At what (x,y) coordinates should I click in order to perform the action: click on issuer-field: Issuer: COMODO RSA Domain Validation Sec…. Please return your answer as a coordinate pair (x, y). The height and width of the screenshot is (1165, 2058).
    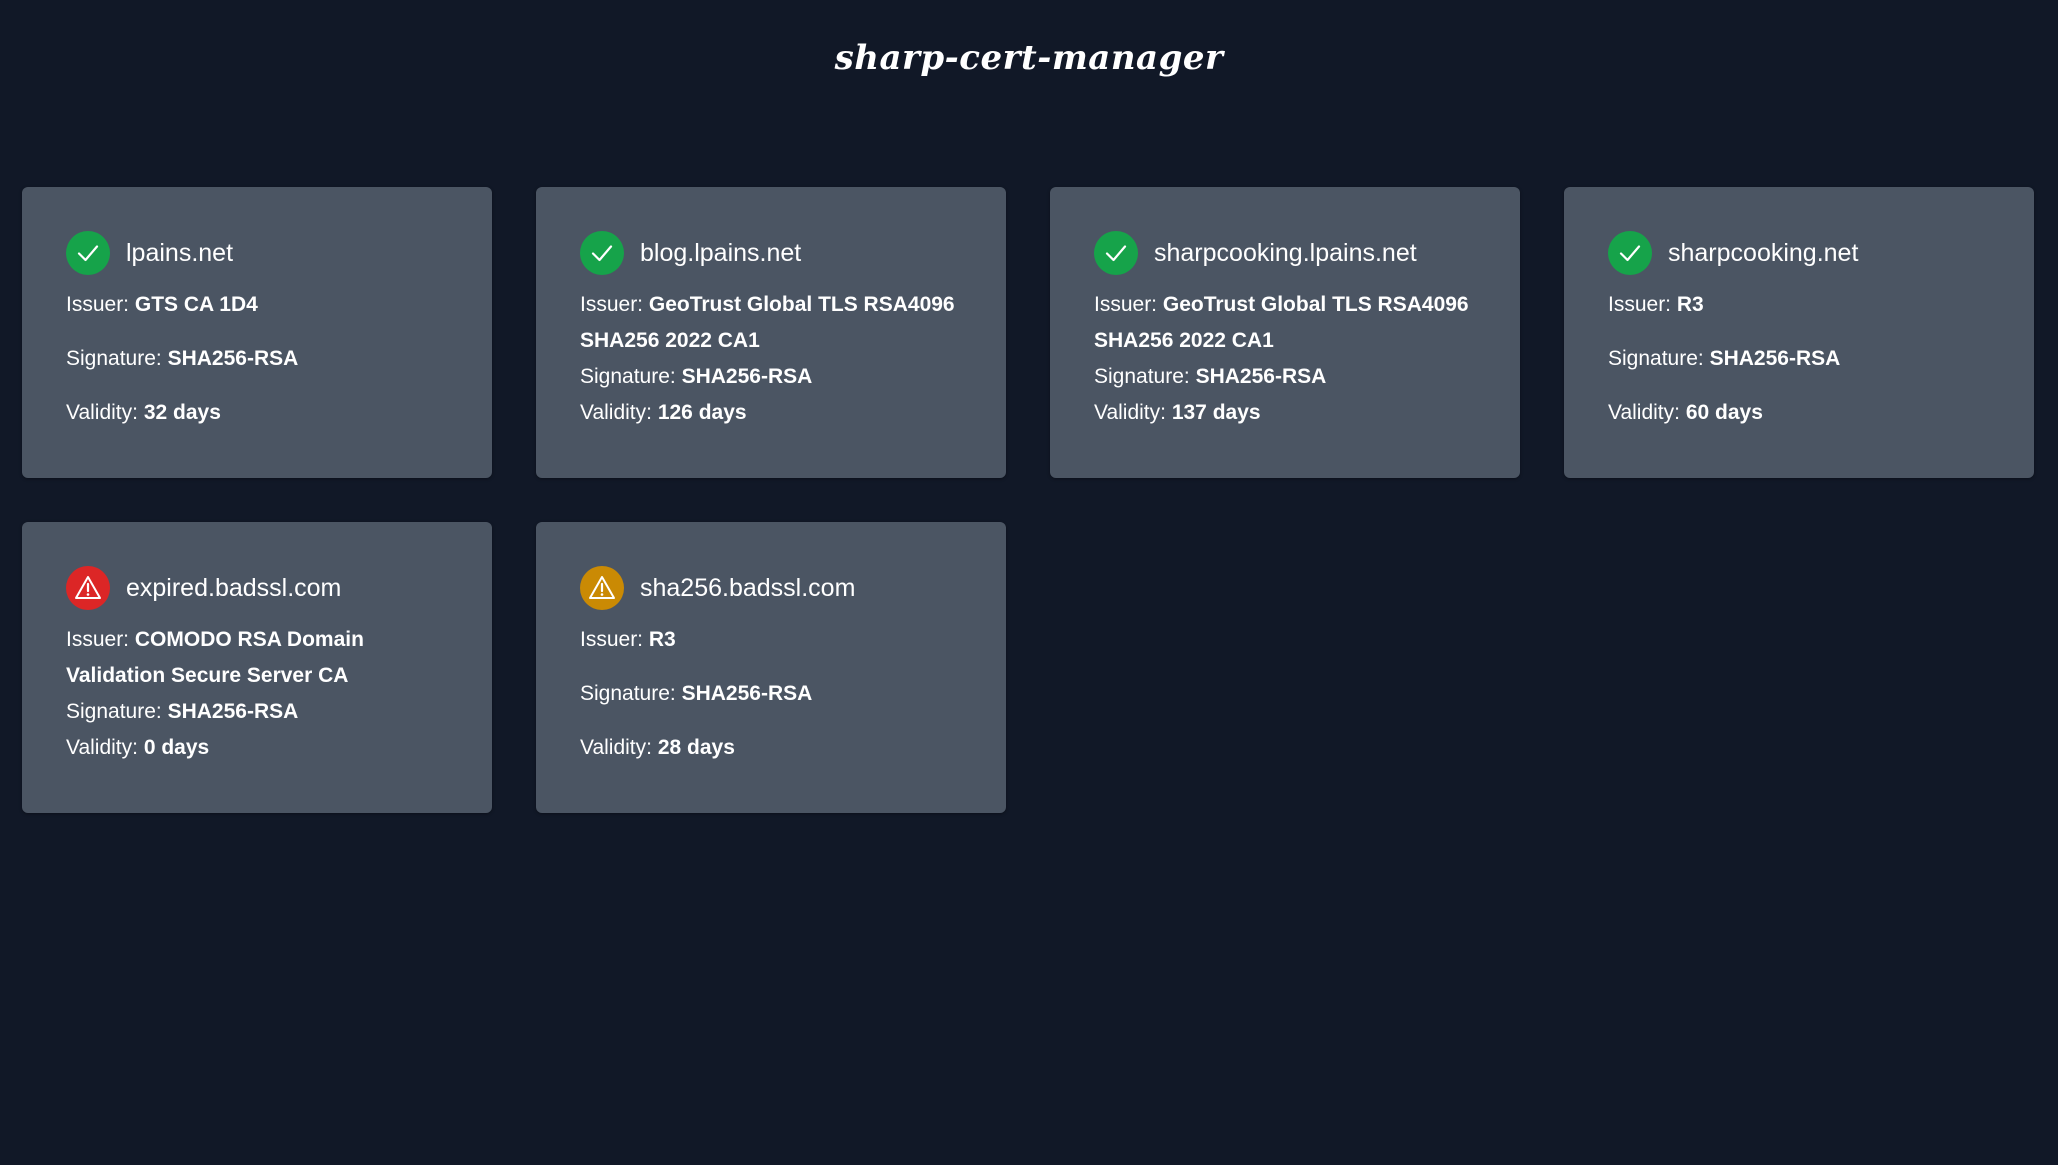
    Looking at the image, I should click on (257, 658).